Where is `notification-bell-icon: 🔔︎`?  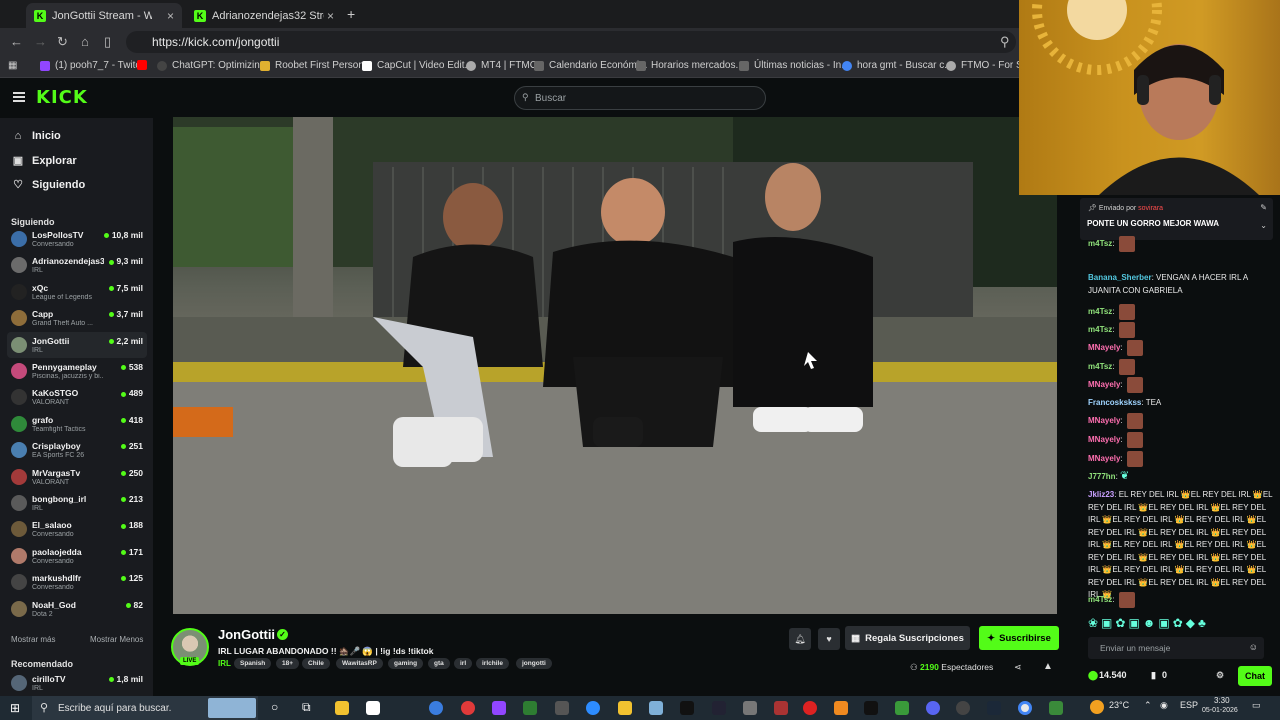
notification-bell-icon: 🔔︎ is located at coordinates (800, 639).